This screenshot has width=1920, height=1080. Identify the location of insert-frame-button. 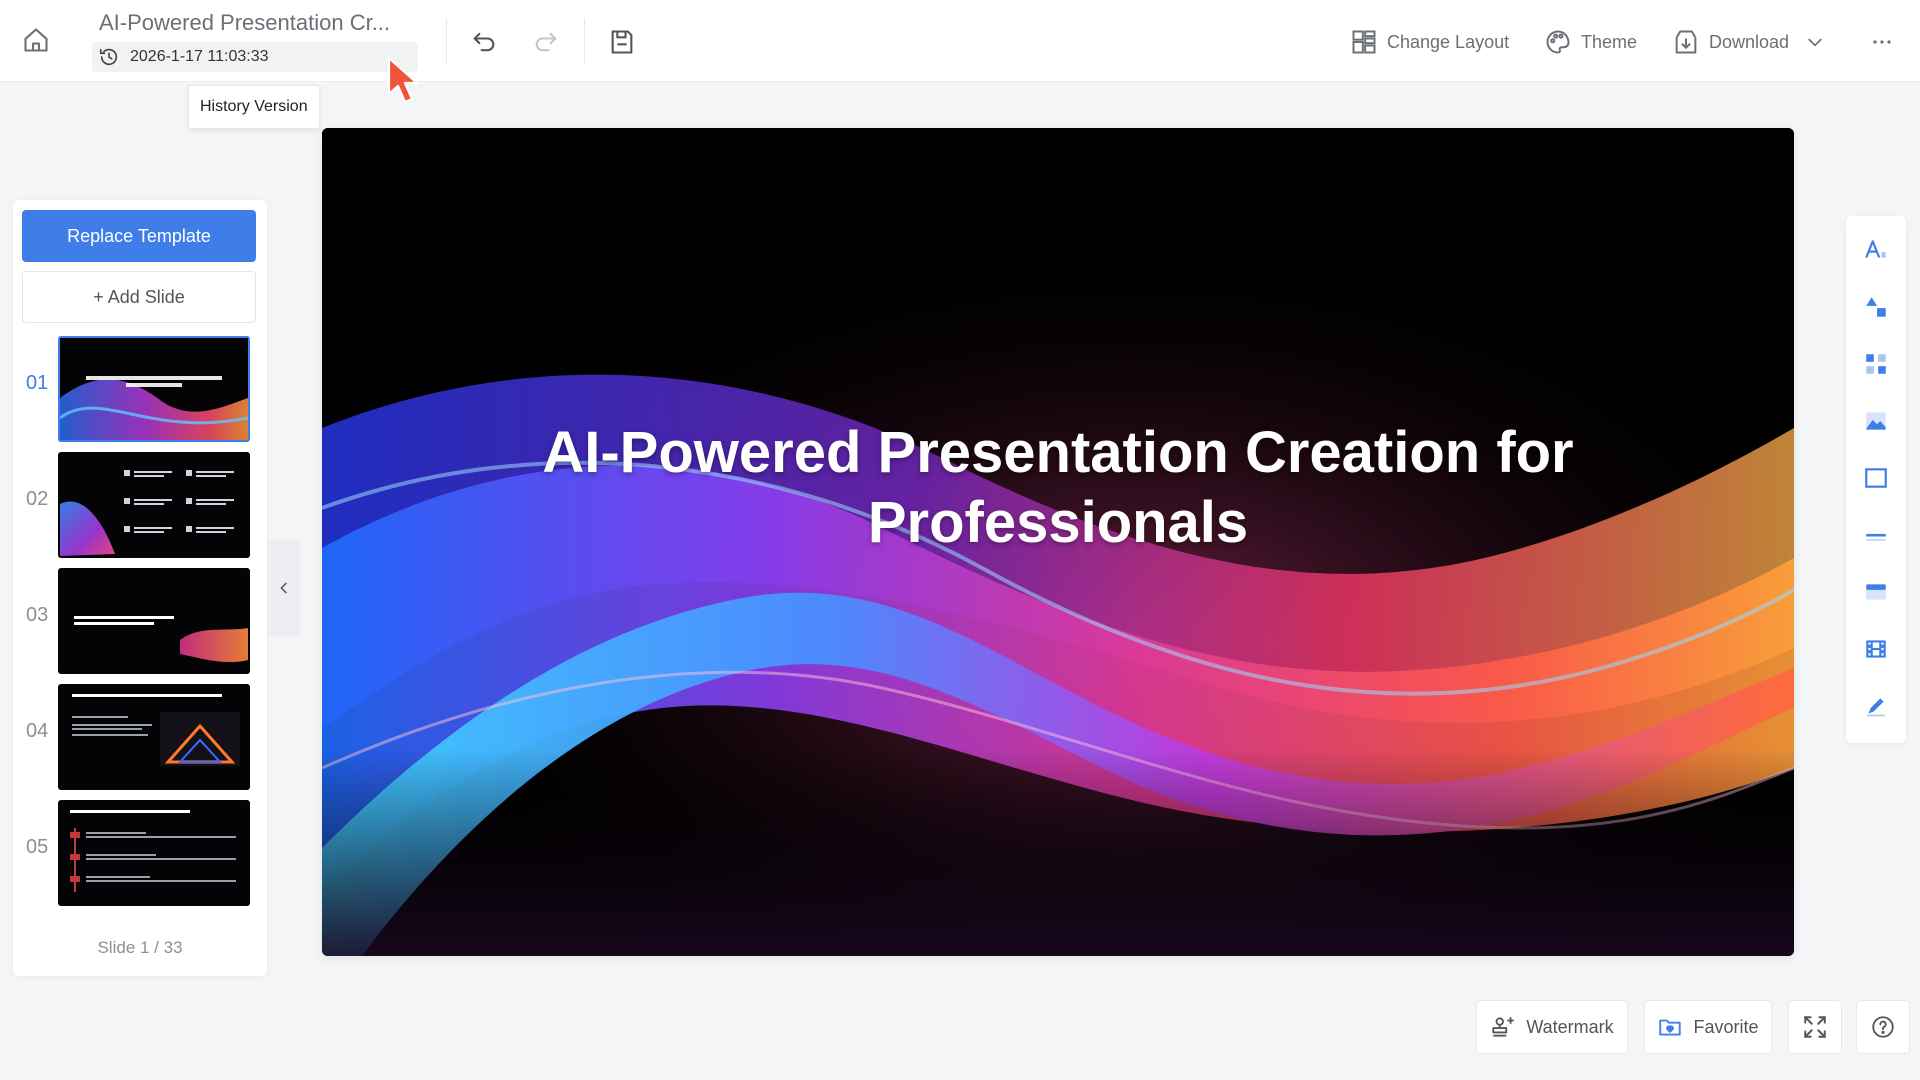
(1876, 478).